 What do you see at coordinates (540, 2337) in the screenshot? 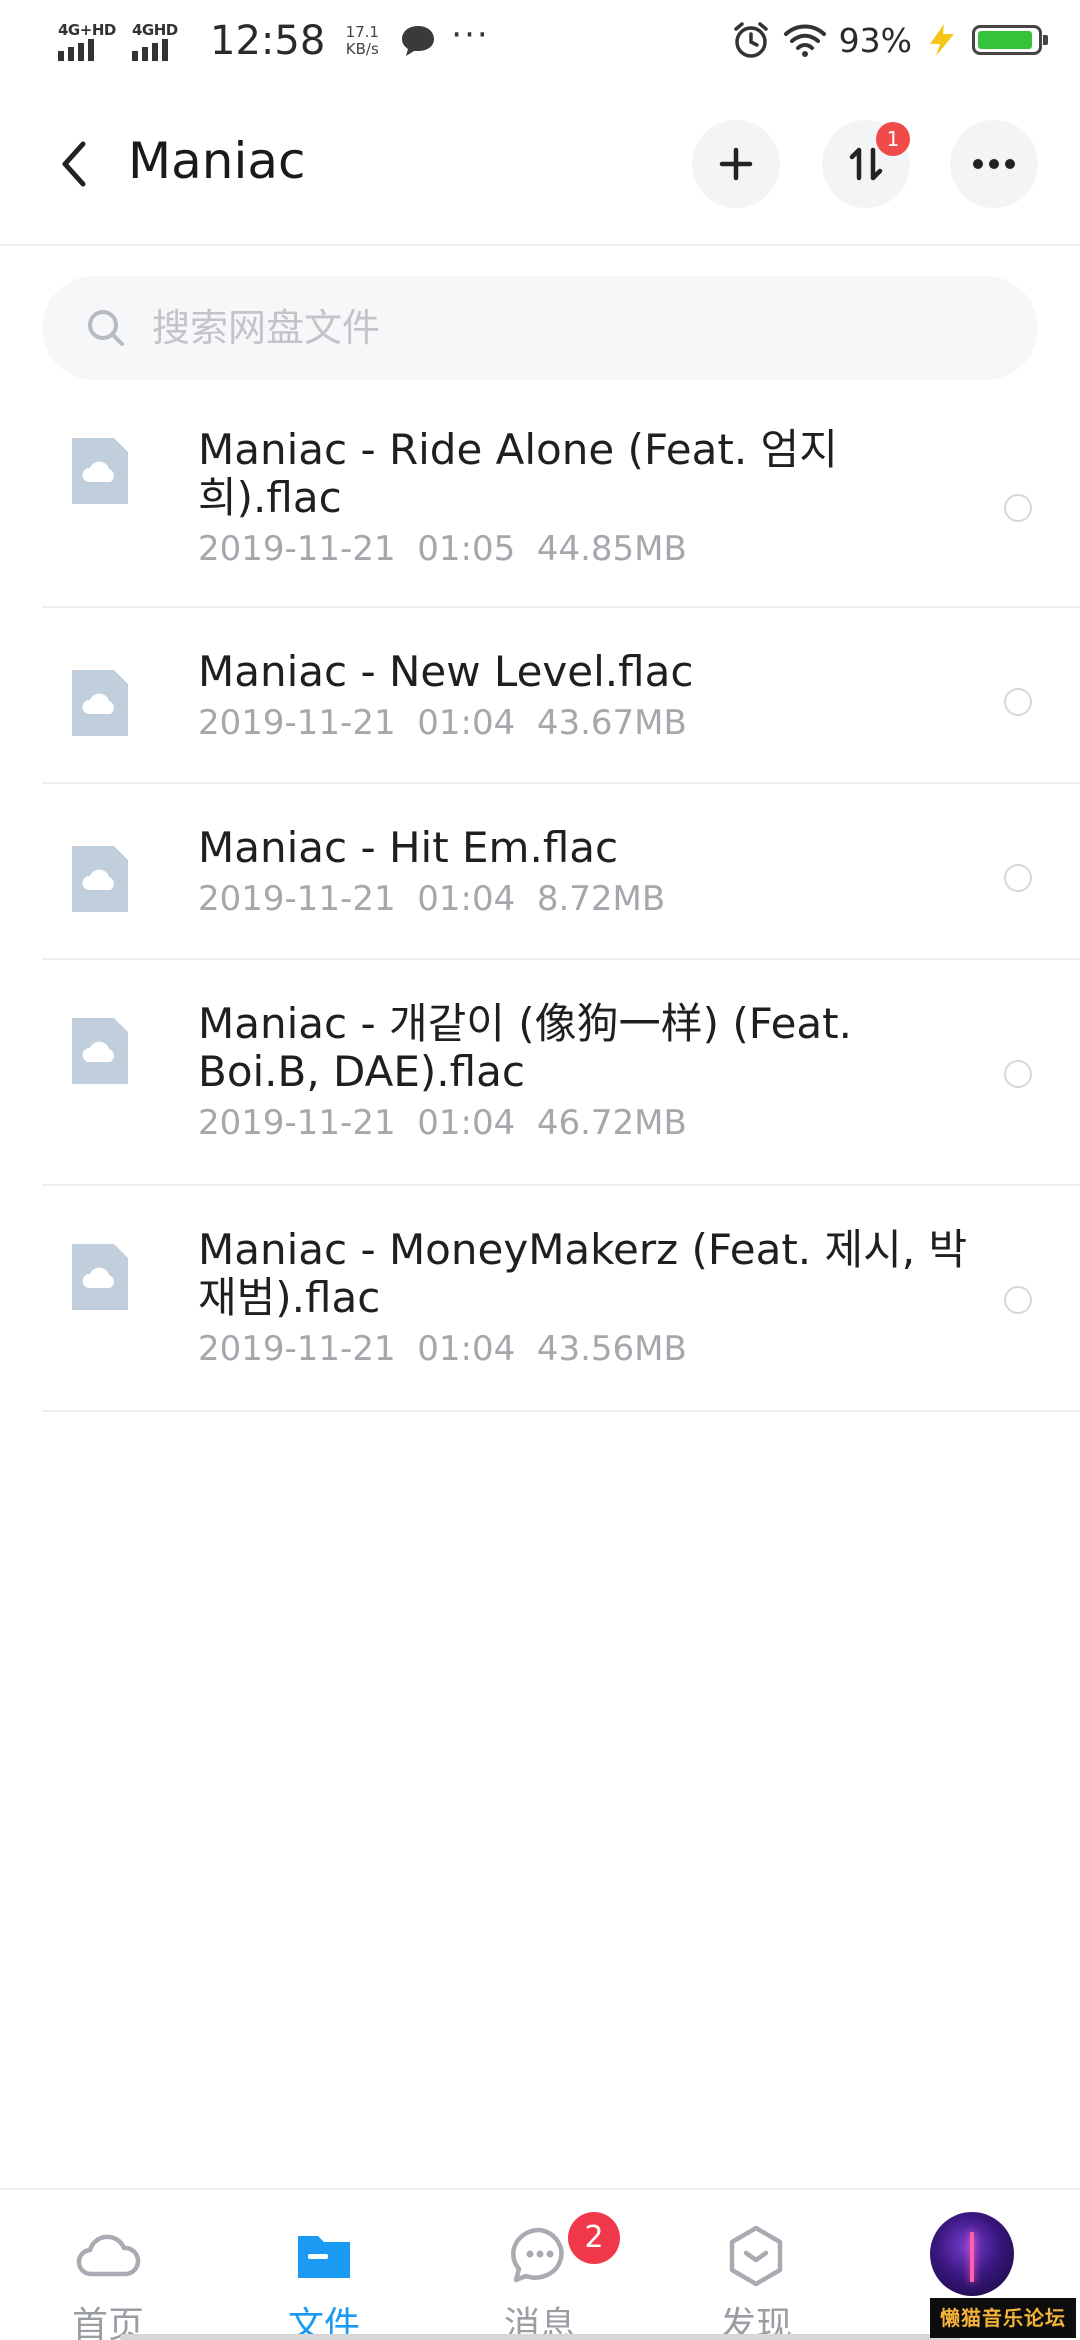
I see `gesture-bar` at bounding box center [540, 2337].